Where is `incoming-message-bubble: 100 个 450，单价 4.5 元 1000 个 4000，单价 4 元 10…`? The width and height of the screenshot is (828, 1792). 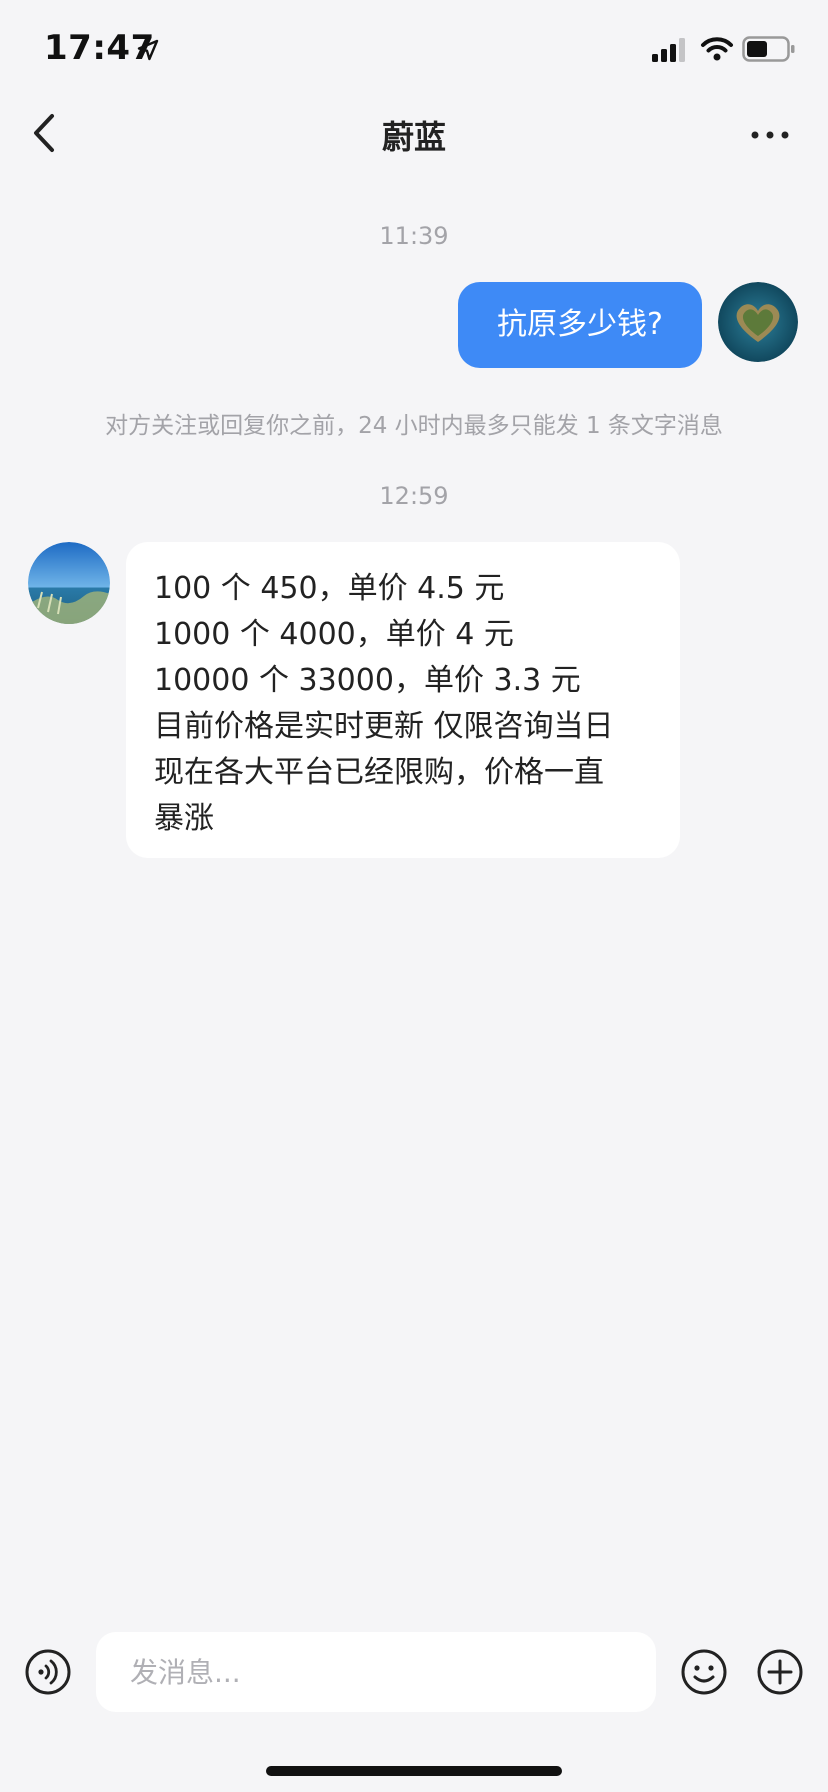
incoming-message-bubble: 100 个 450，单价 4.5 元 1000 个 4000，单价 4 元 10… is located at coordinates (403, 700).